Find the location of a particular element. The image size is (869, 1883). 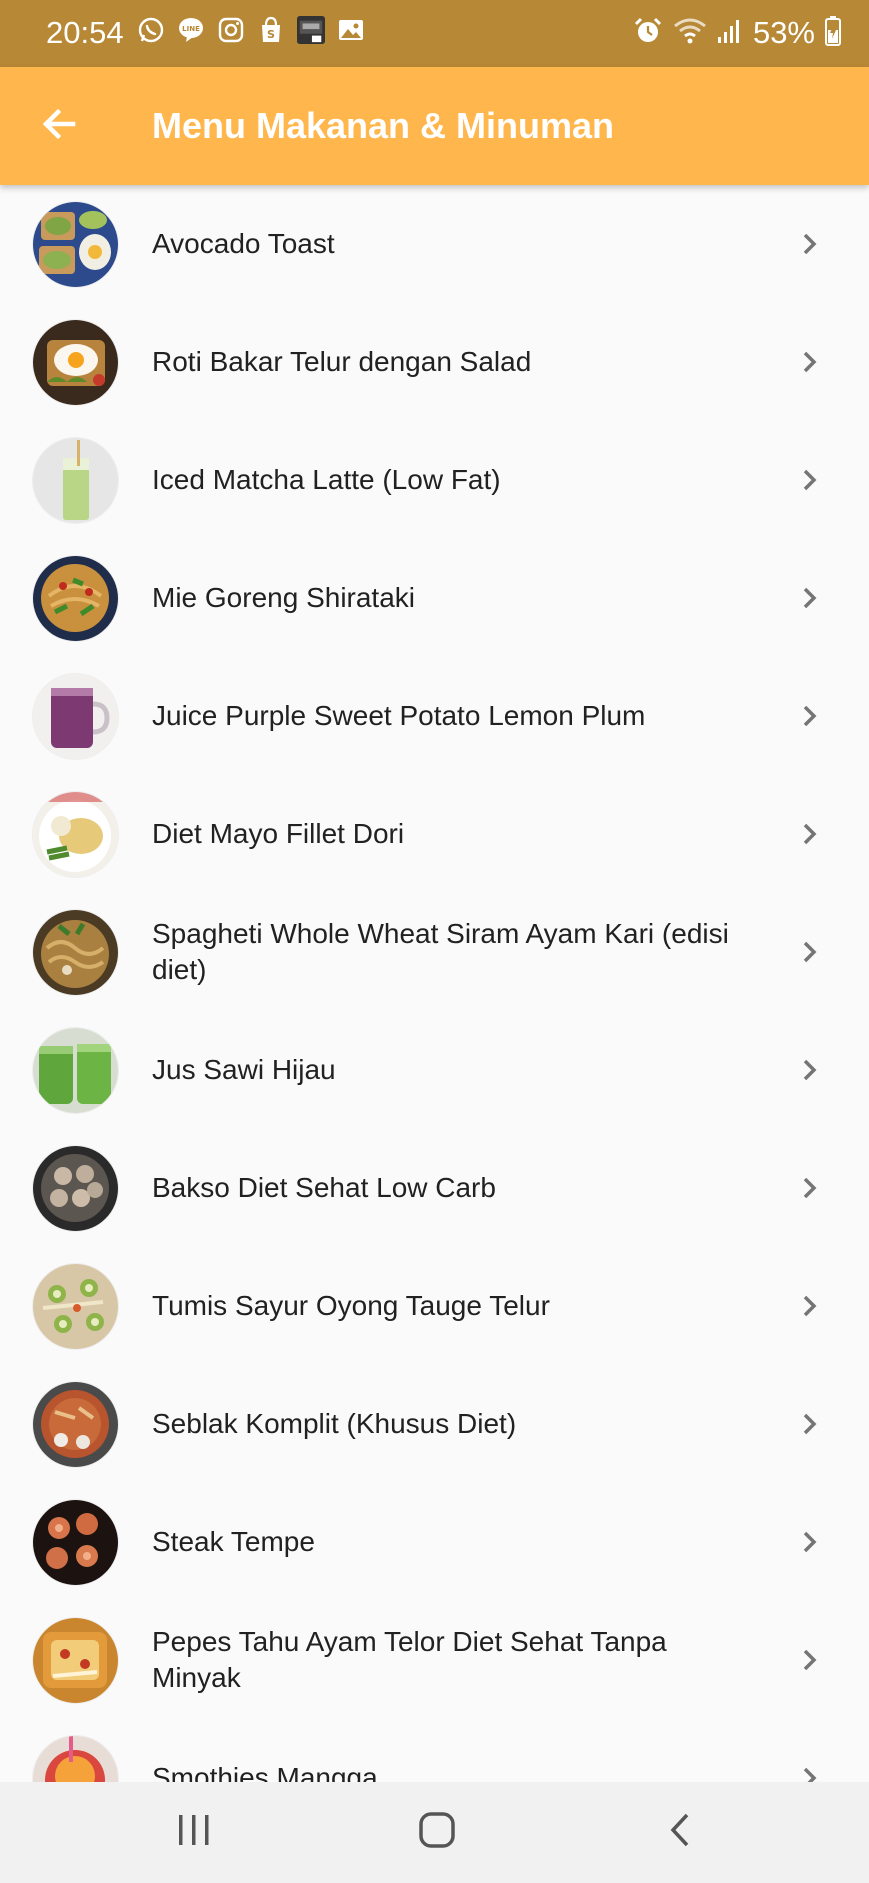

menu-item-diet-mayo-fillet-dori: Diet Mayo Fillet Dori is located at coordinates (434, 834).